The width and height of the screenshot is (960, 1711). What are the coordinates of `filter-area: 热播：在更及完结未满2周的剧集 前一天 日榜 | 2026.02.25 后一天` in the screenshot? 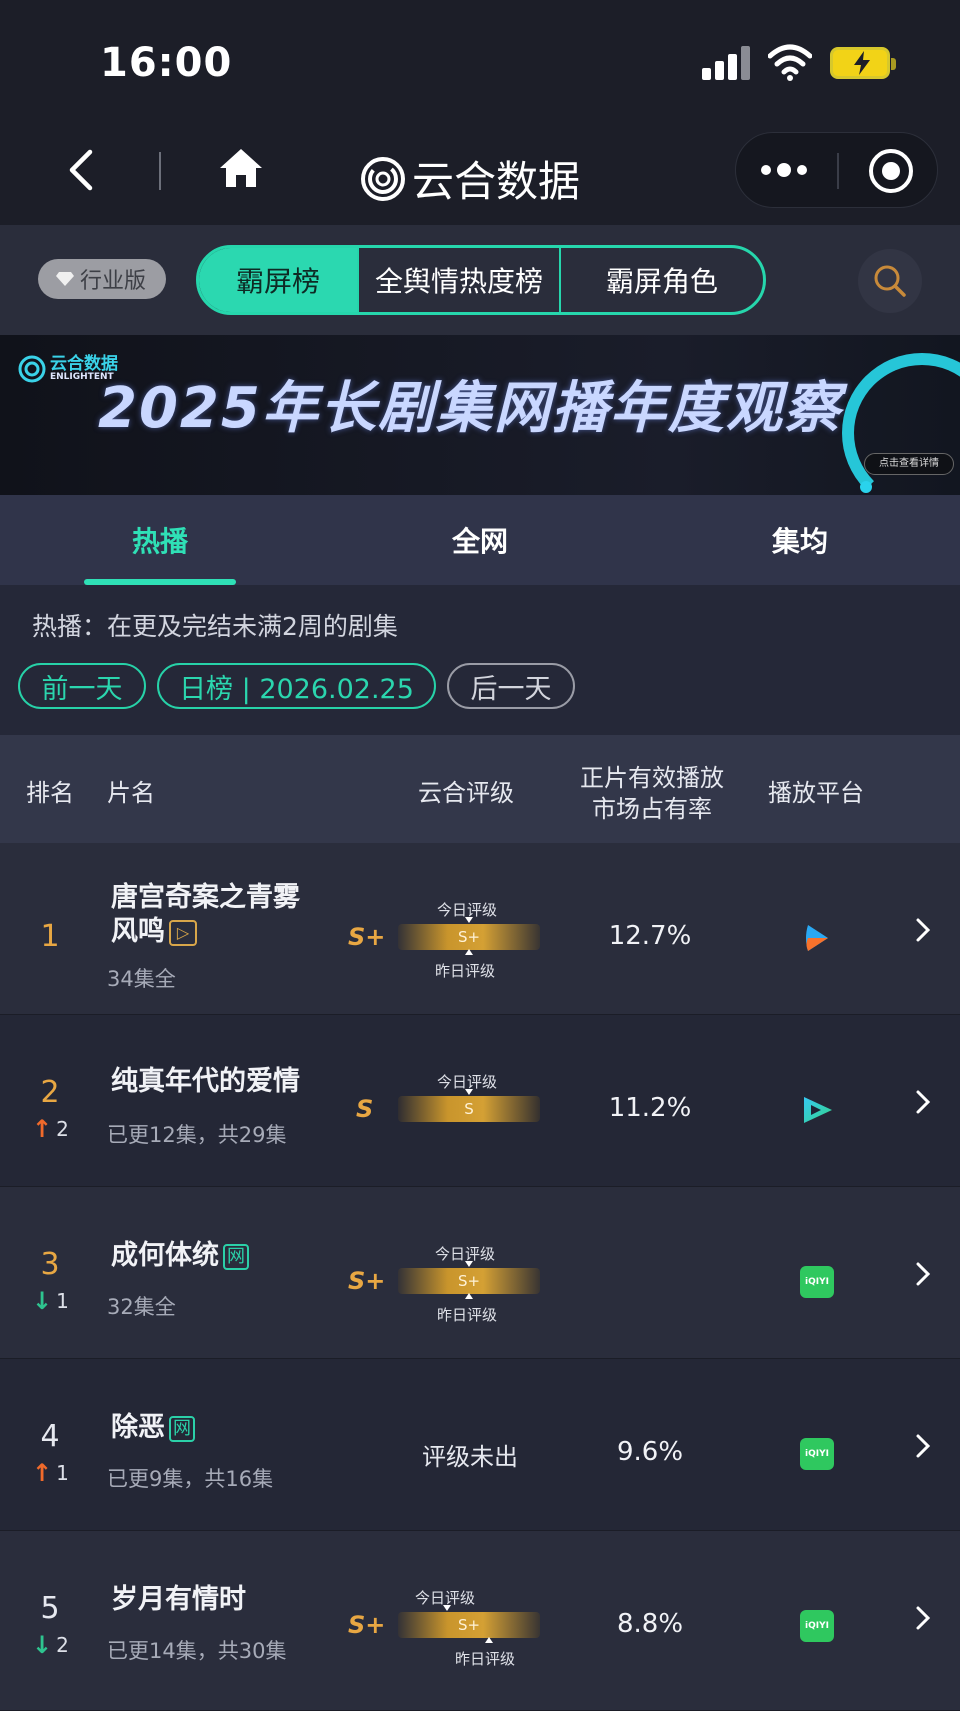 It's located at (480, 660).